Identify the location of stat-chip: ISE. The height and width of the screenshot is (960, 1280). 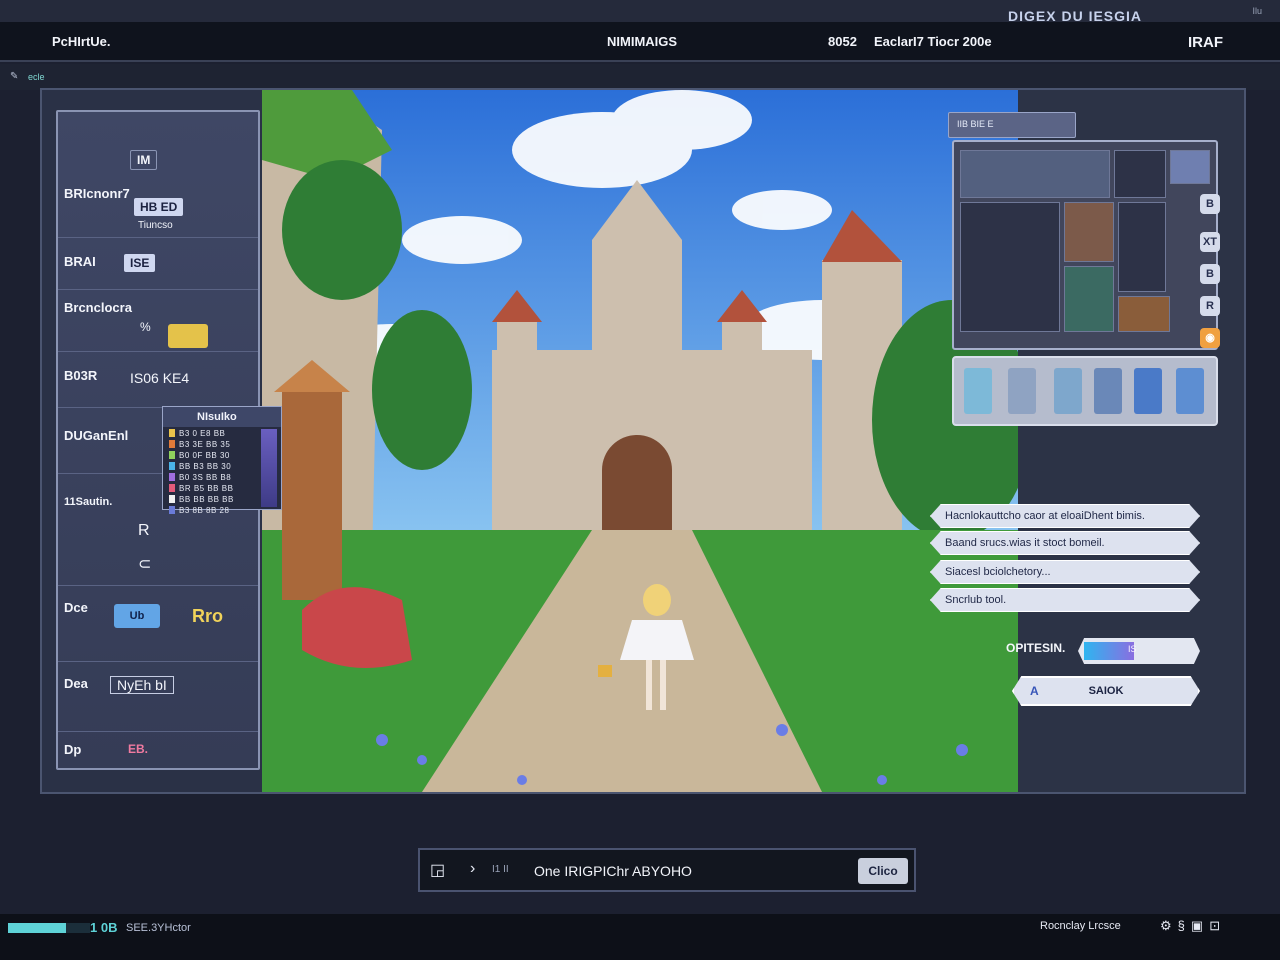
(140, 263).